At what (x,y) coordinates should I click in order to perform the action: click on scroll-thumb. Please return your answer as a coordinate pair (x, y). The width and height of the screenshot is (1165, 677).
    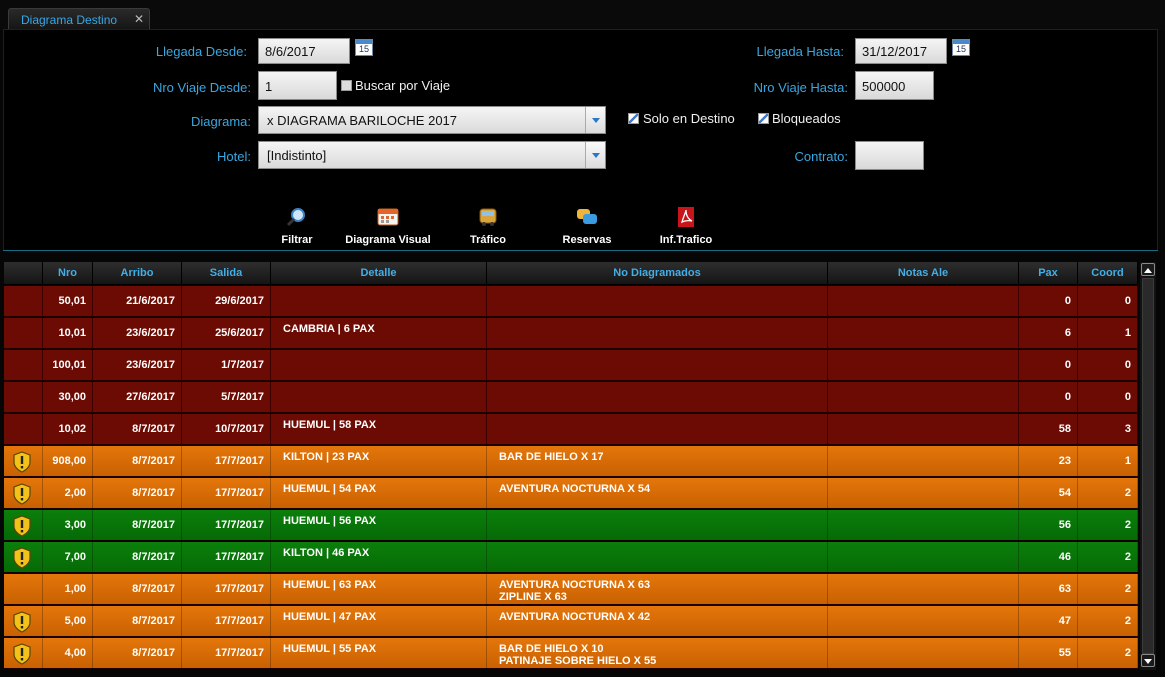
    Looking at the image, I should click on (1148, 466).